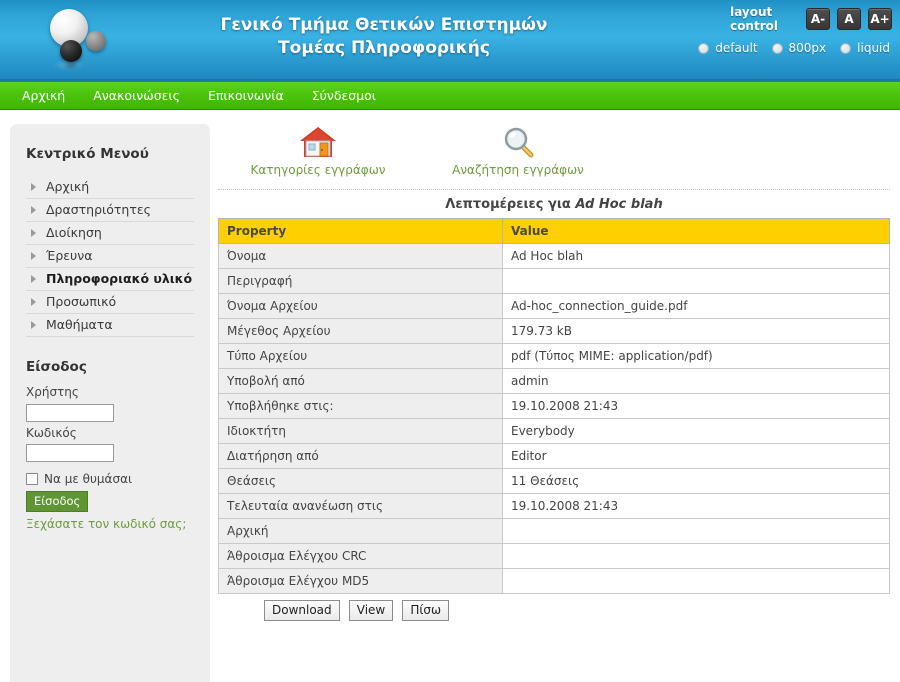 The width and height of the screenshot is (900, 682). I want to click on table-row: Μέγεθος Αρχείου 179.73 kB, so click(554, 331).